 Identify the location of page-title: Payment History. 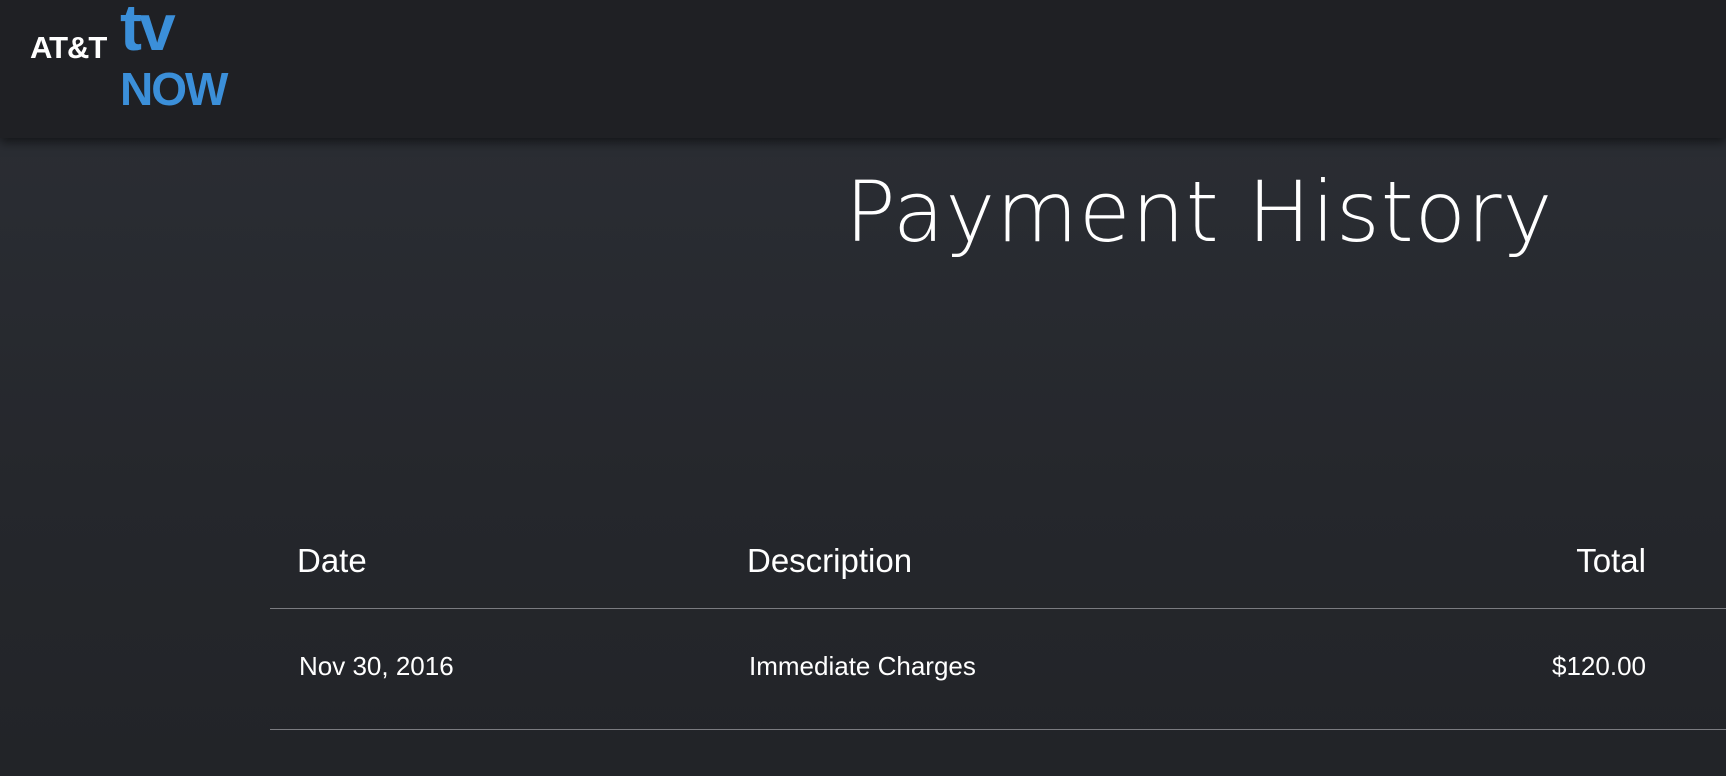
(1199, 212).